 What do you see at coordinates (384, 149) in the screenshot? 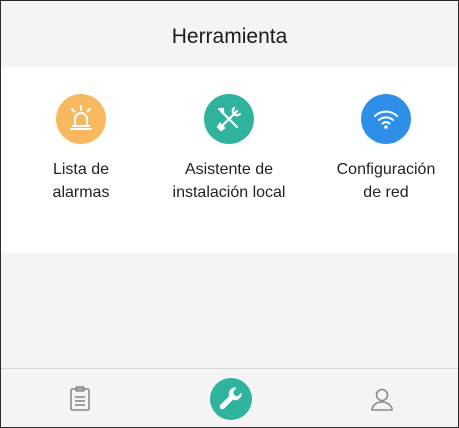
I see `tool-network-configuration: Configuración de red` at bounding box center [384, 149].